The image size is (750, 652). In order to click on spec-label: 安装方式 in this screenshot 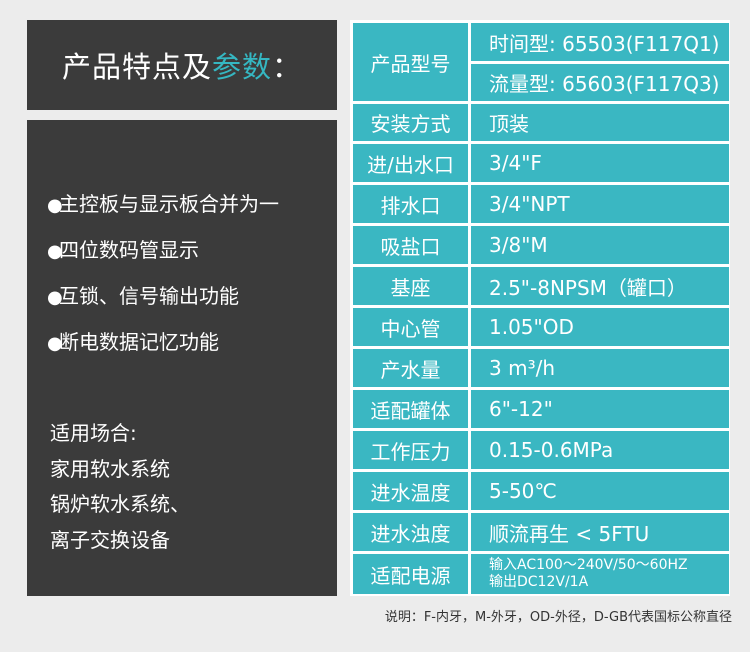, I will do `click(410, 122)`.